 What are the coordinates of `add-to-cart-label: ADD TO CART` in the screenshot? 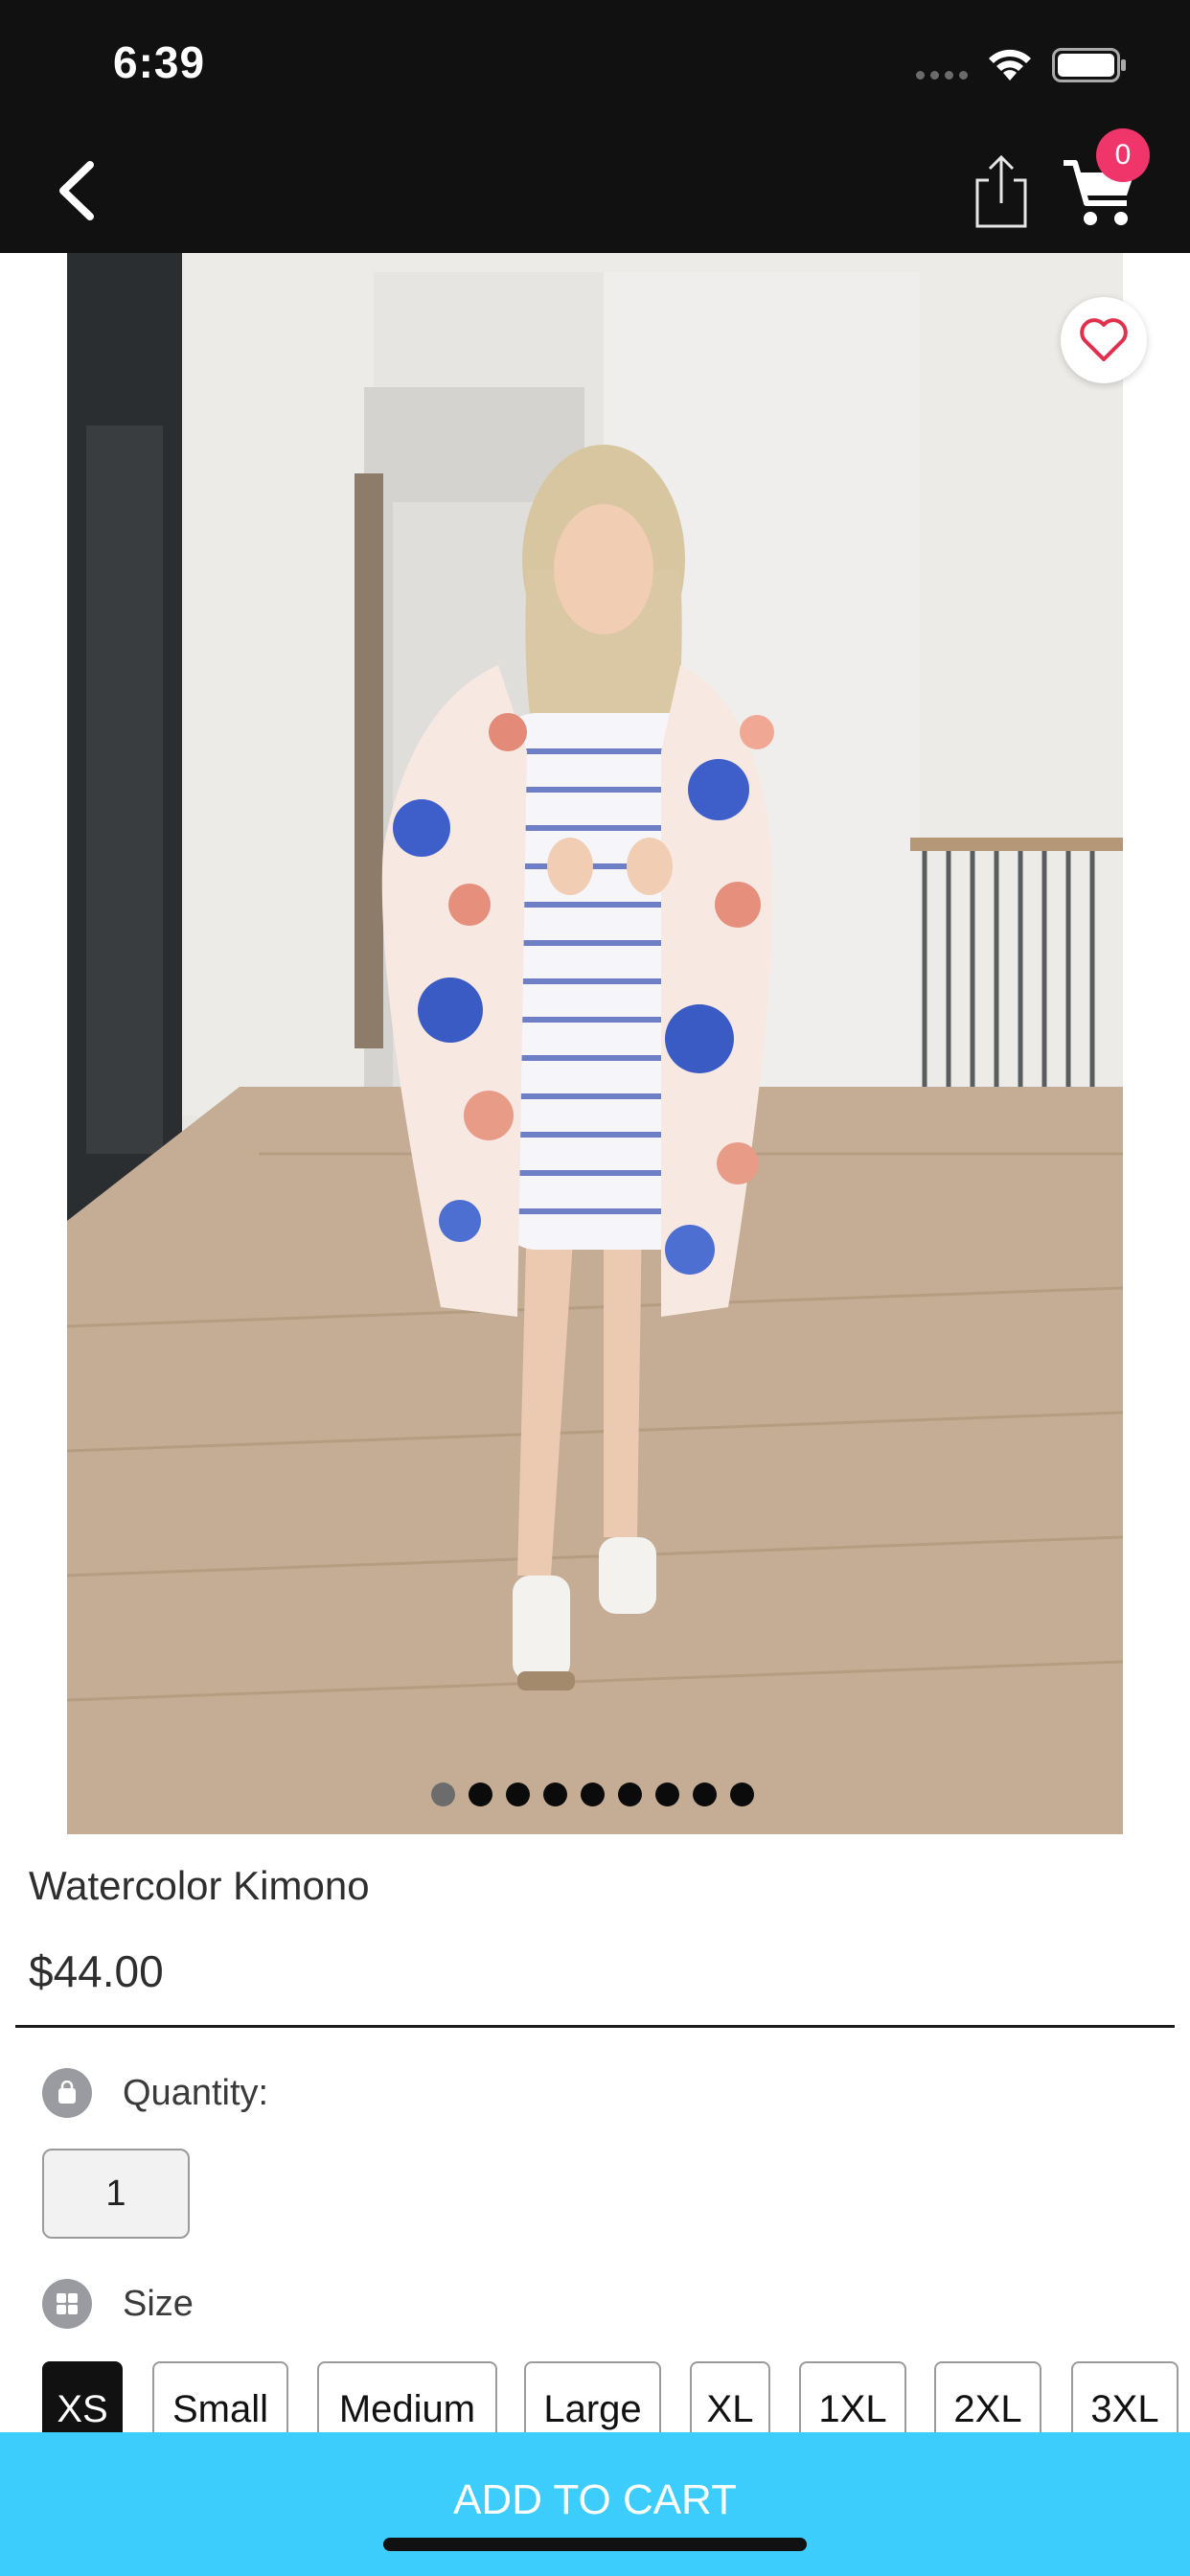 It's located at (595, 2499).